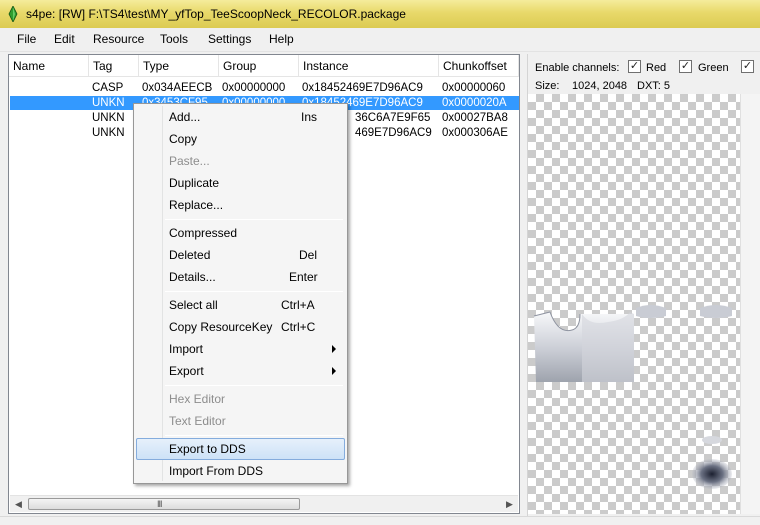  I want to click on horizontal-scrollbar: ◀ III ▶, so click(264, 503).